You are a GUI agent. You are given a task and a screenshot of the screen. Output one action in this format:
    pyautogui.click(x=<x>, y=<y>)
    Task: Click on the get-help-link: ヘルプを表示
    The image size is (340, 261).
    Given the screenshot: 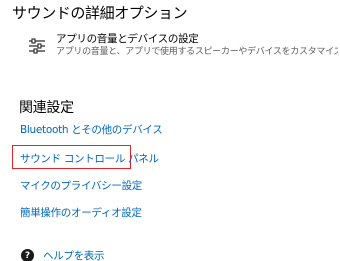 What is the action you would take?
    pyautogui.click(x=74, y=254)
    